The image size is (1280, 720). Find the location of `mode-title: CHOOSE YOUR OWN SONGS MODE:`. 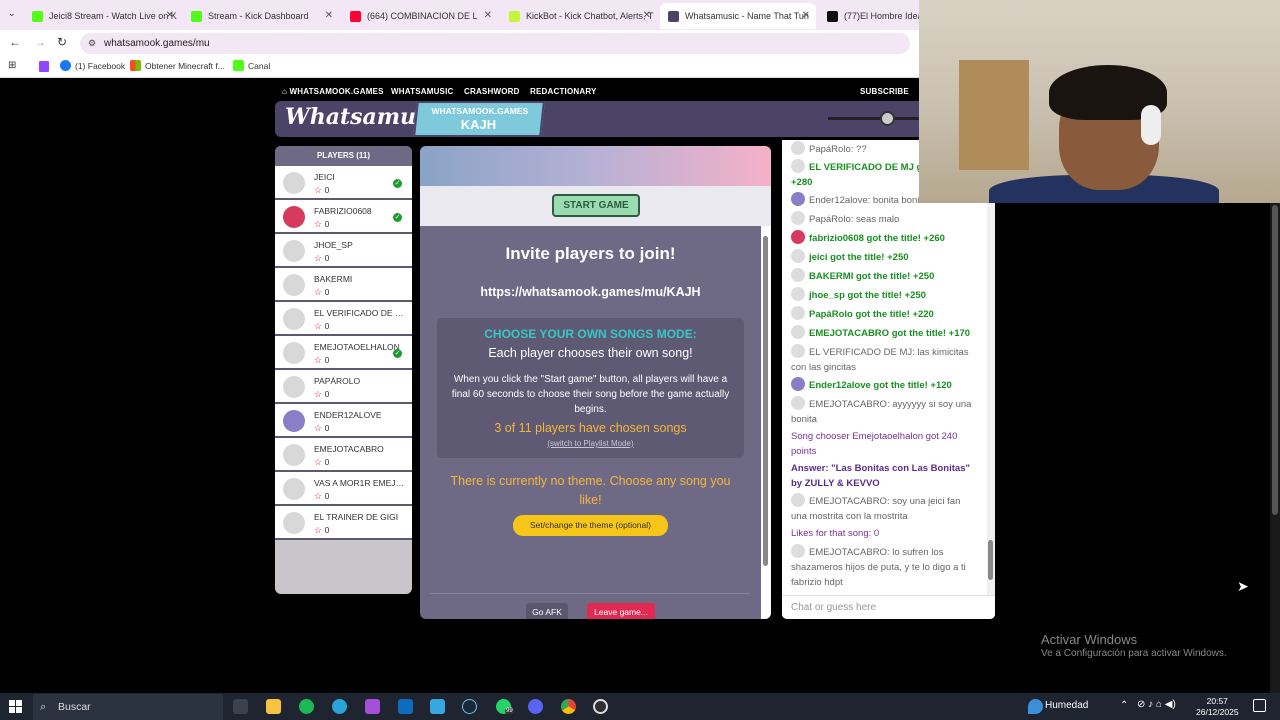

mode-title: CHOOSE YOUR OWN SONGS MODE: is located at coordinates (590, 334).